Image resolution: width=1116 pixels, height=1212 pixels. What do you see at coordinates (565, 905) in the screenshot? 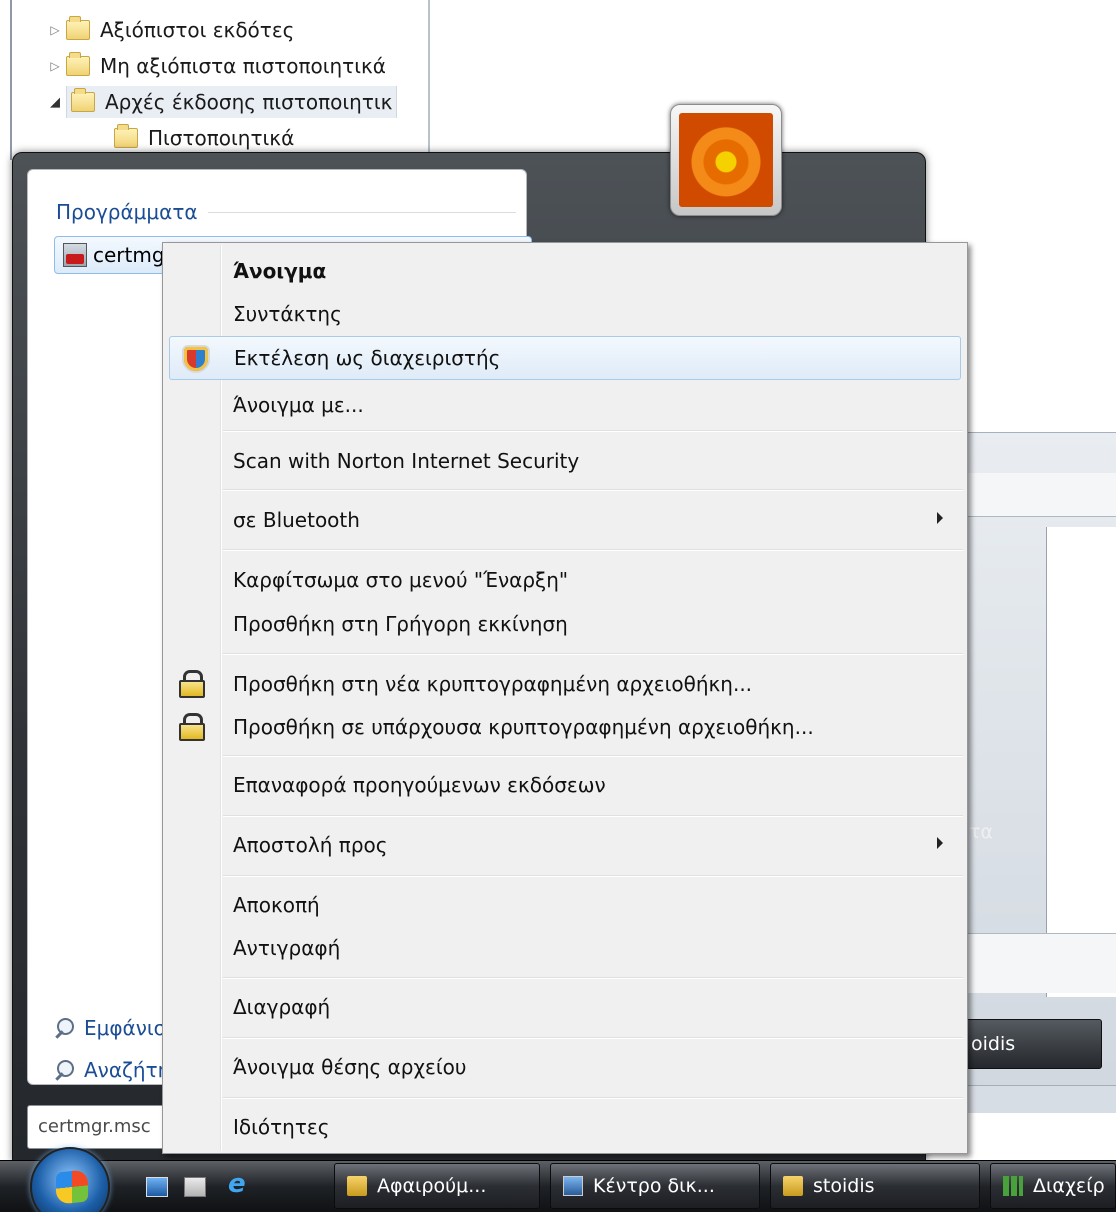
I see `menu-item-cut: Αποκοπή` at bounding box center [565, 905].